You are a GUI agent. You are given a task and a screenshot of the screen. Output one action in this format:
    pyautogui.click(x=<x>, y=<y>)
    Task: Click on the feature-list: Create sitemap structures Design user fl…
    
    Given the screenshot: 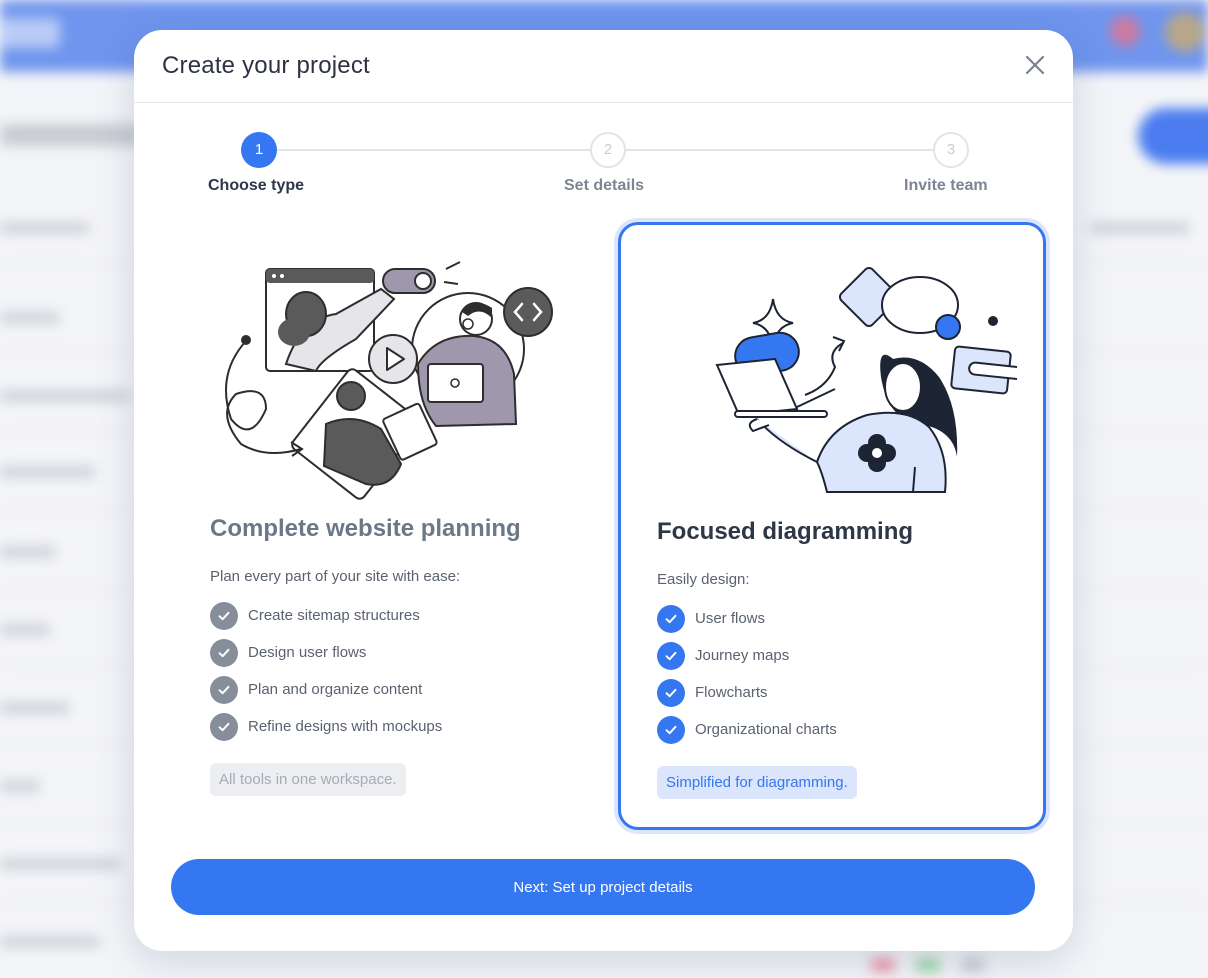 What is the action you would take?
    pyautogui.click(x=326, y=671)
    